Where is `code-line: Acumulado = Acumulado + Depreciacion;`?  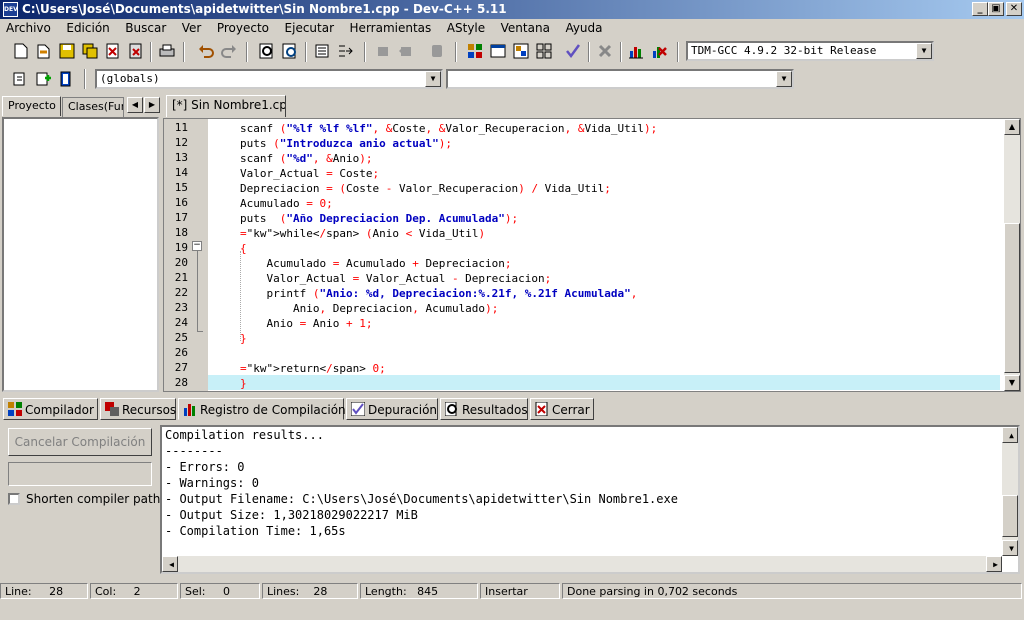
code-line: Acumulado = Acumulado + Depreciacion; is located at coordinates (375, 263).